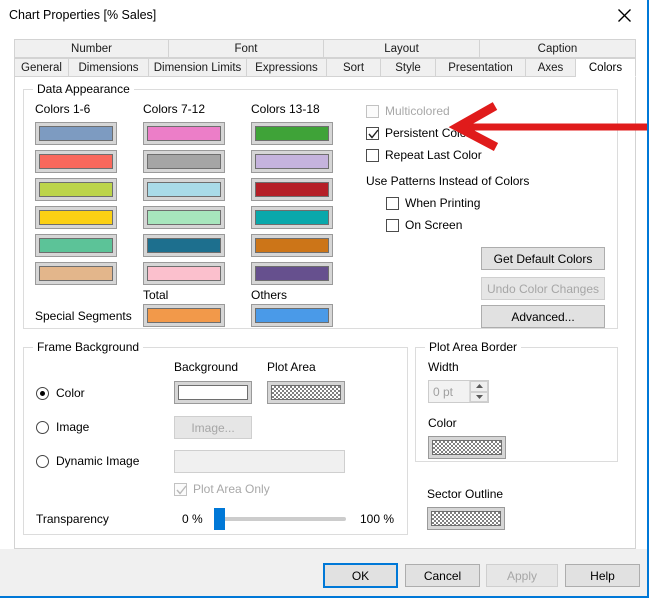  I want to click on title-bar: Chart Properties [% Sales], so click(323, 16).